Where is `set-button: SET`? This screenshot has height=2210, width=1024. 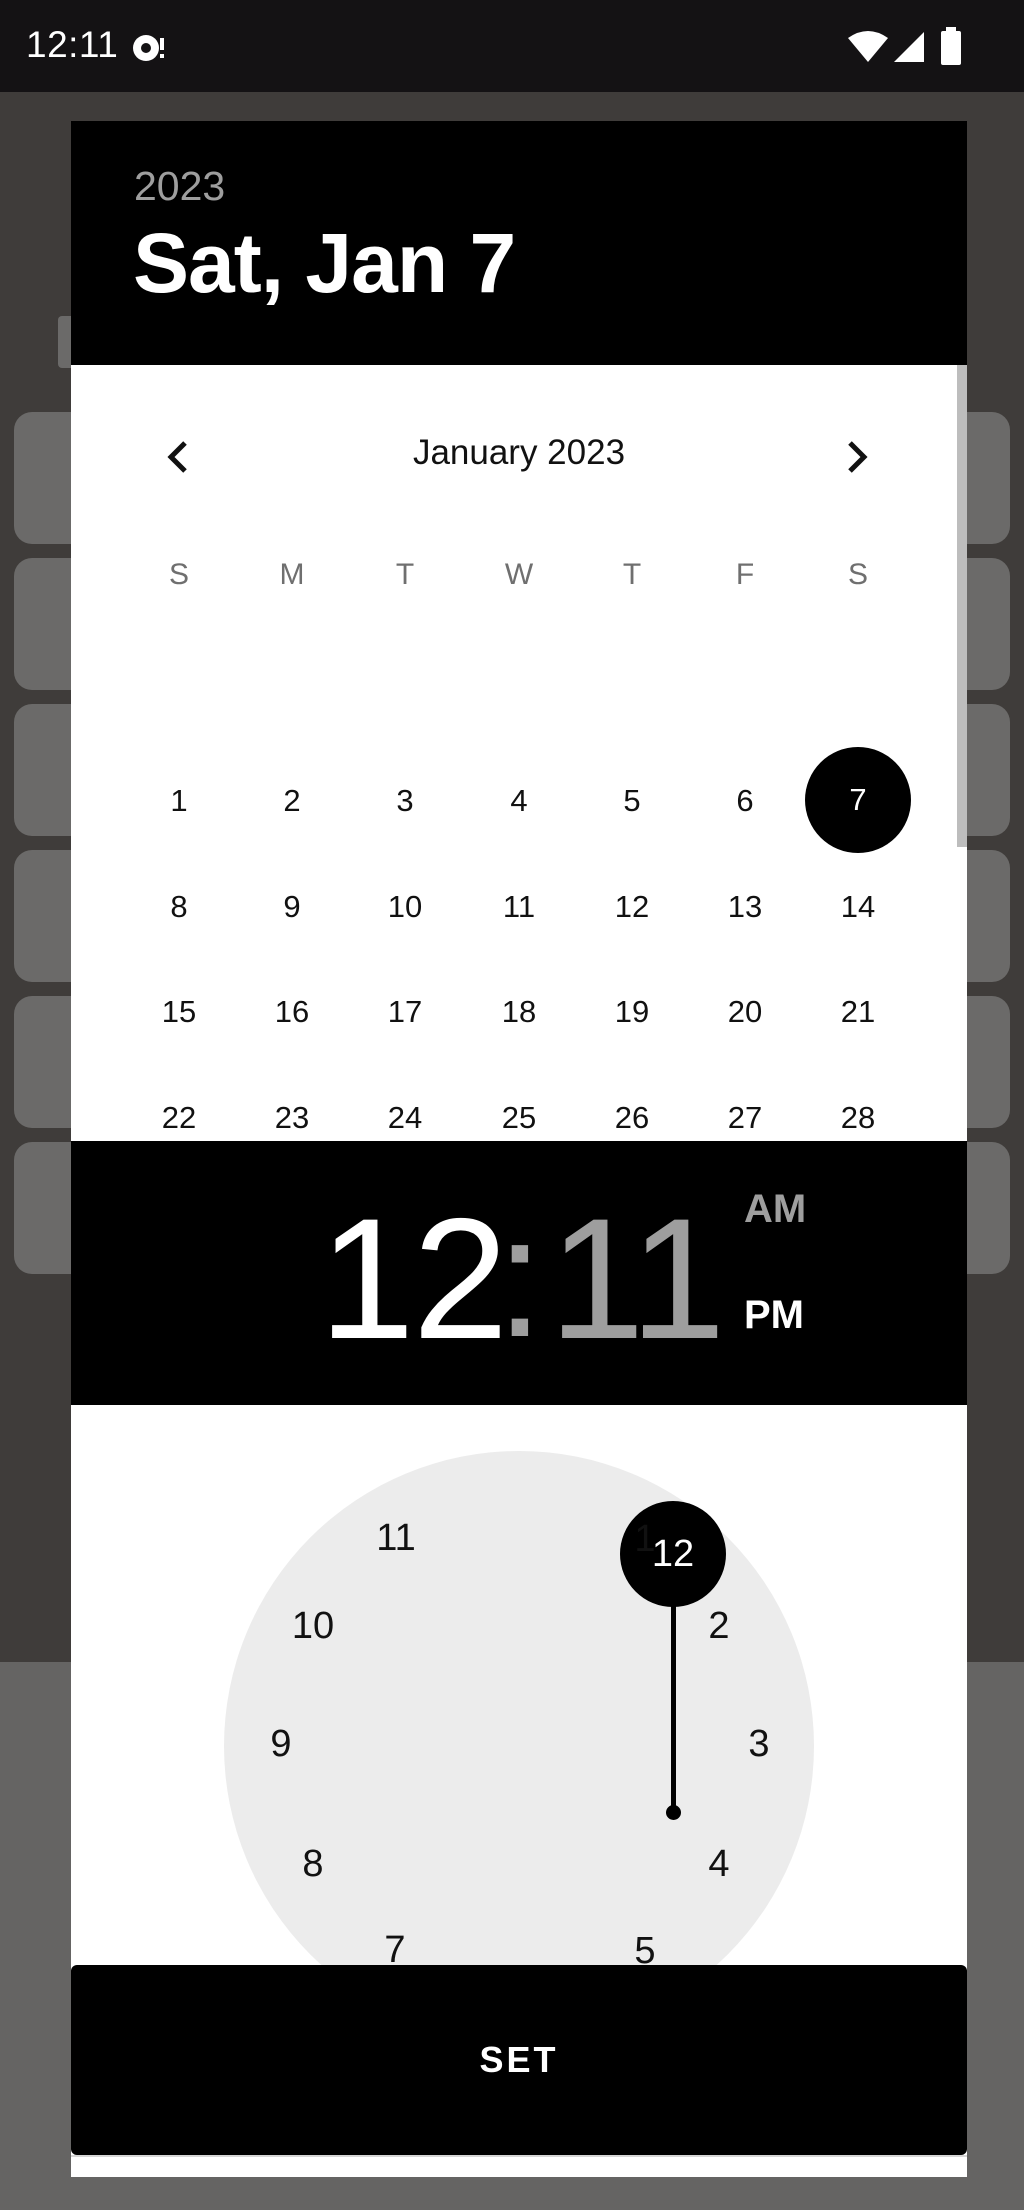 set-button: SET is located at coordinates (519, 2060).